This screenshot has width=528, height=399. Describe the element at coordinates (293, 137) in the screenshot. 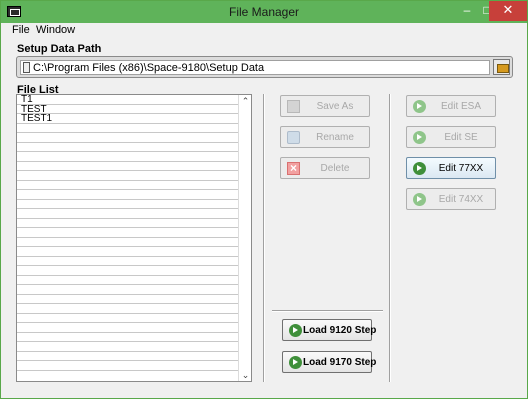

I see `rename-icon` at that location.